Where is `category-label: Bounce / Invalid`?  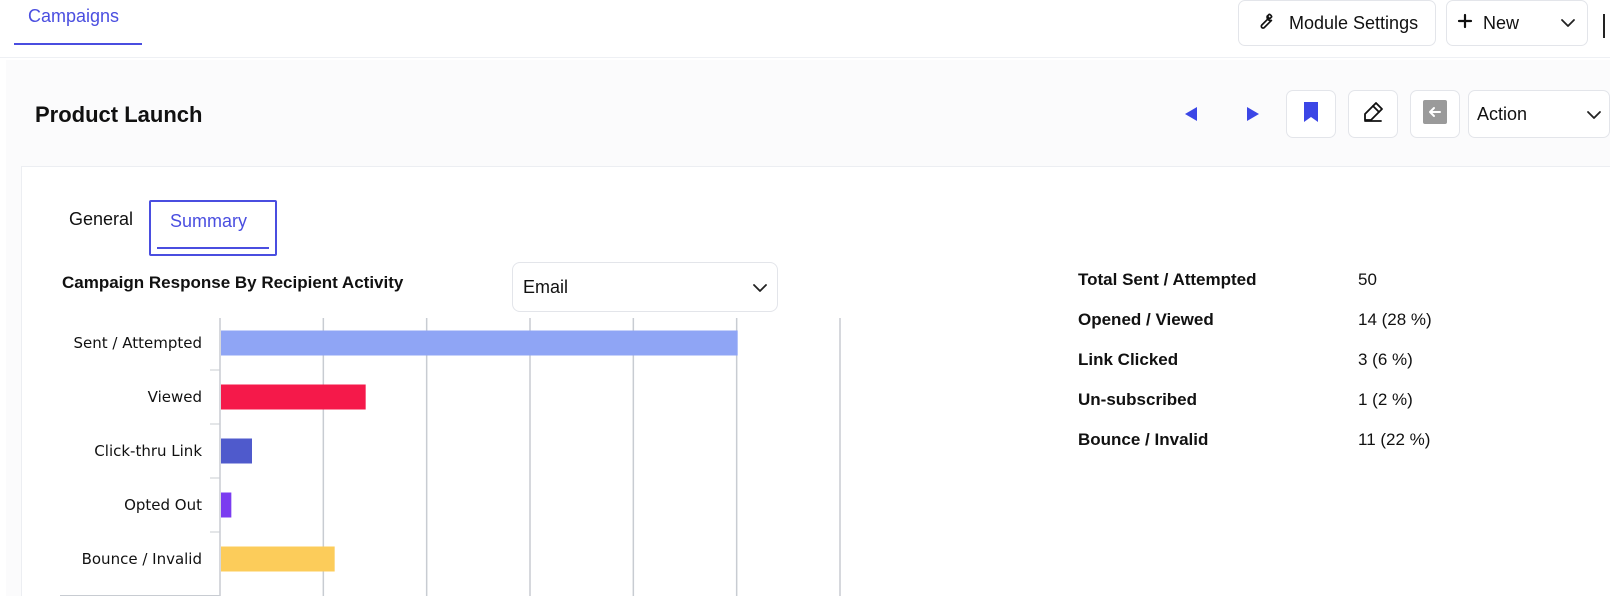 category-label: Bounce / Invalid is located at coordinates (142, 559).